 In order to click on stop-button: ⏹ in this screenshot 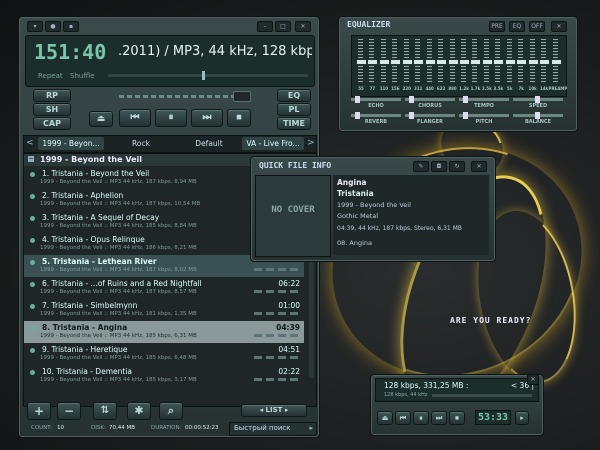, I will do `click(239, 118)`.